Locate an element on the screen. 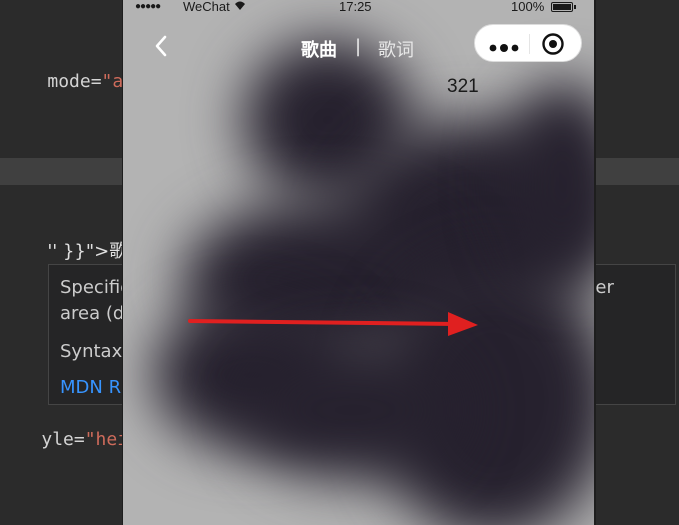  wifi-icon is located at coordinates (240, 7).